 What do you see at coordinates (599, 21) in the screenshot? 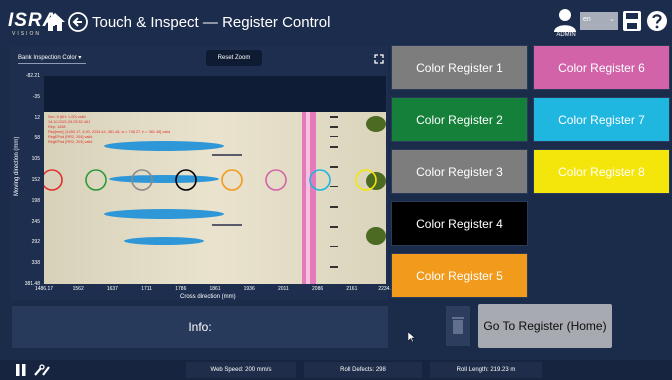
I see `language-select: en ⌄` at bounding box center [599, 21].